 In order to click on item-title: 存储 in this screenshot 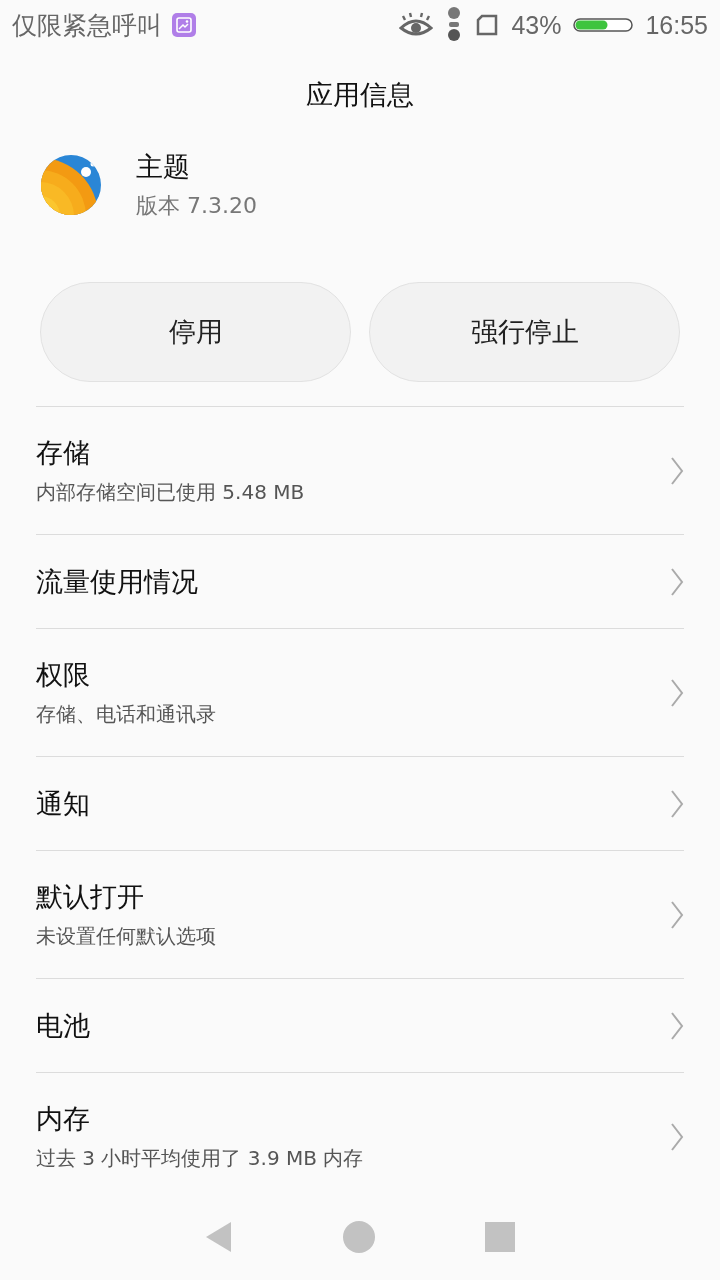, I will do `click(63, 453)`.